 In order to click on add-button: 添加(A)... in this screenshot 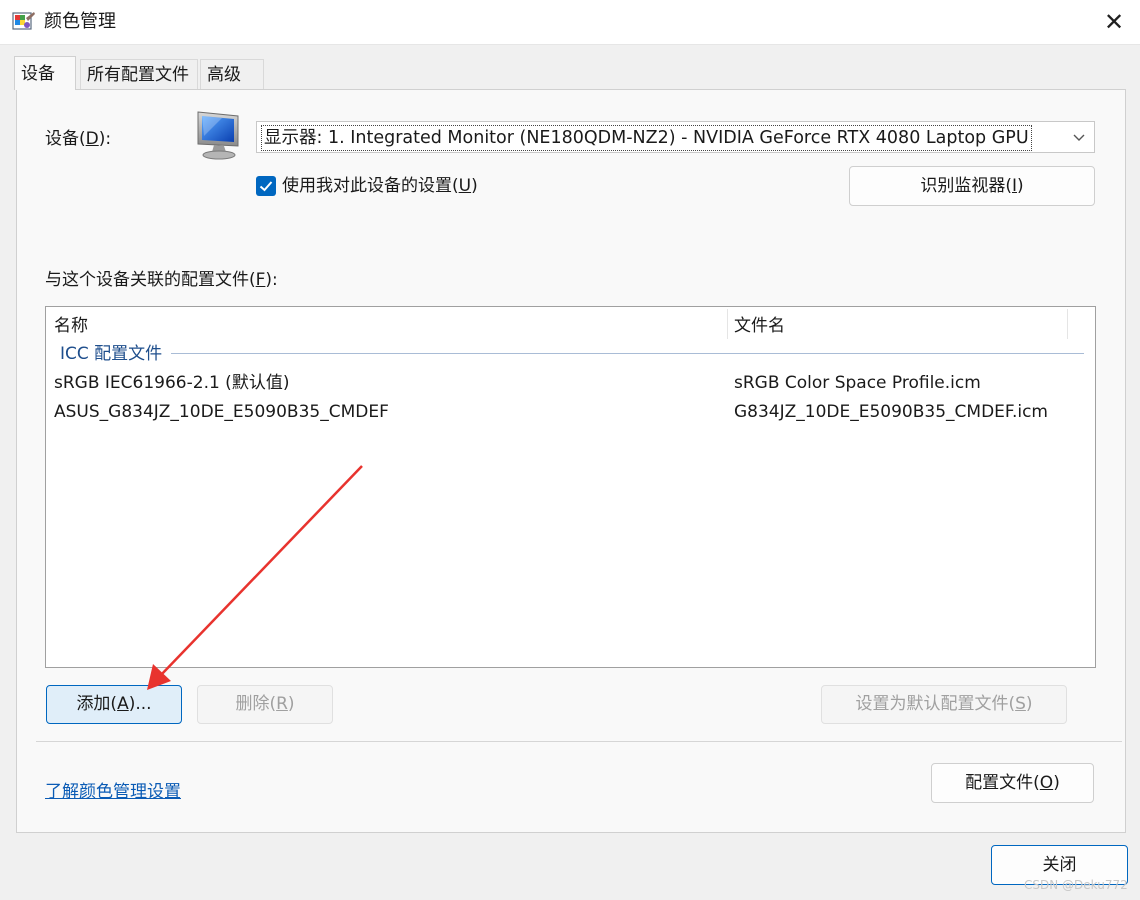, I will do `click(114, 704)`.